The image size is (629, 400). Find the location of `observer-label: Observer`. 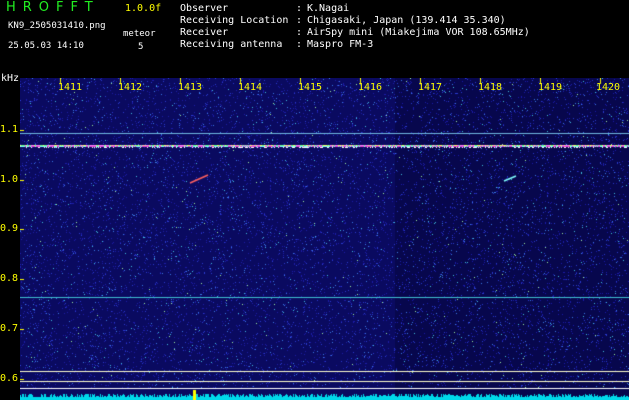

observer-label: Observer is located at coordinates (204, 8).